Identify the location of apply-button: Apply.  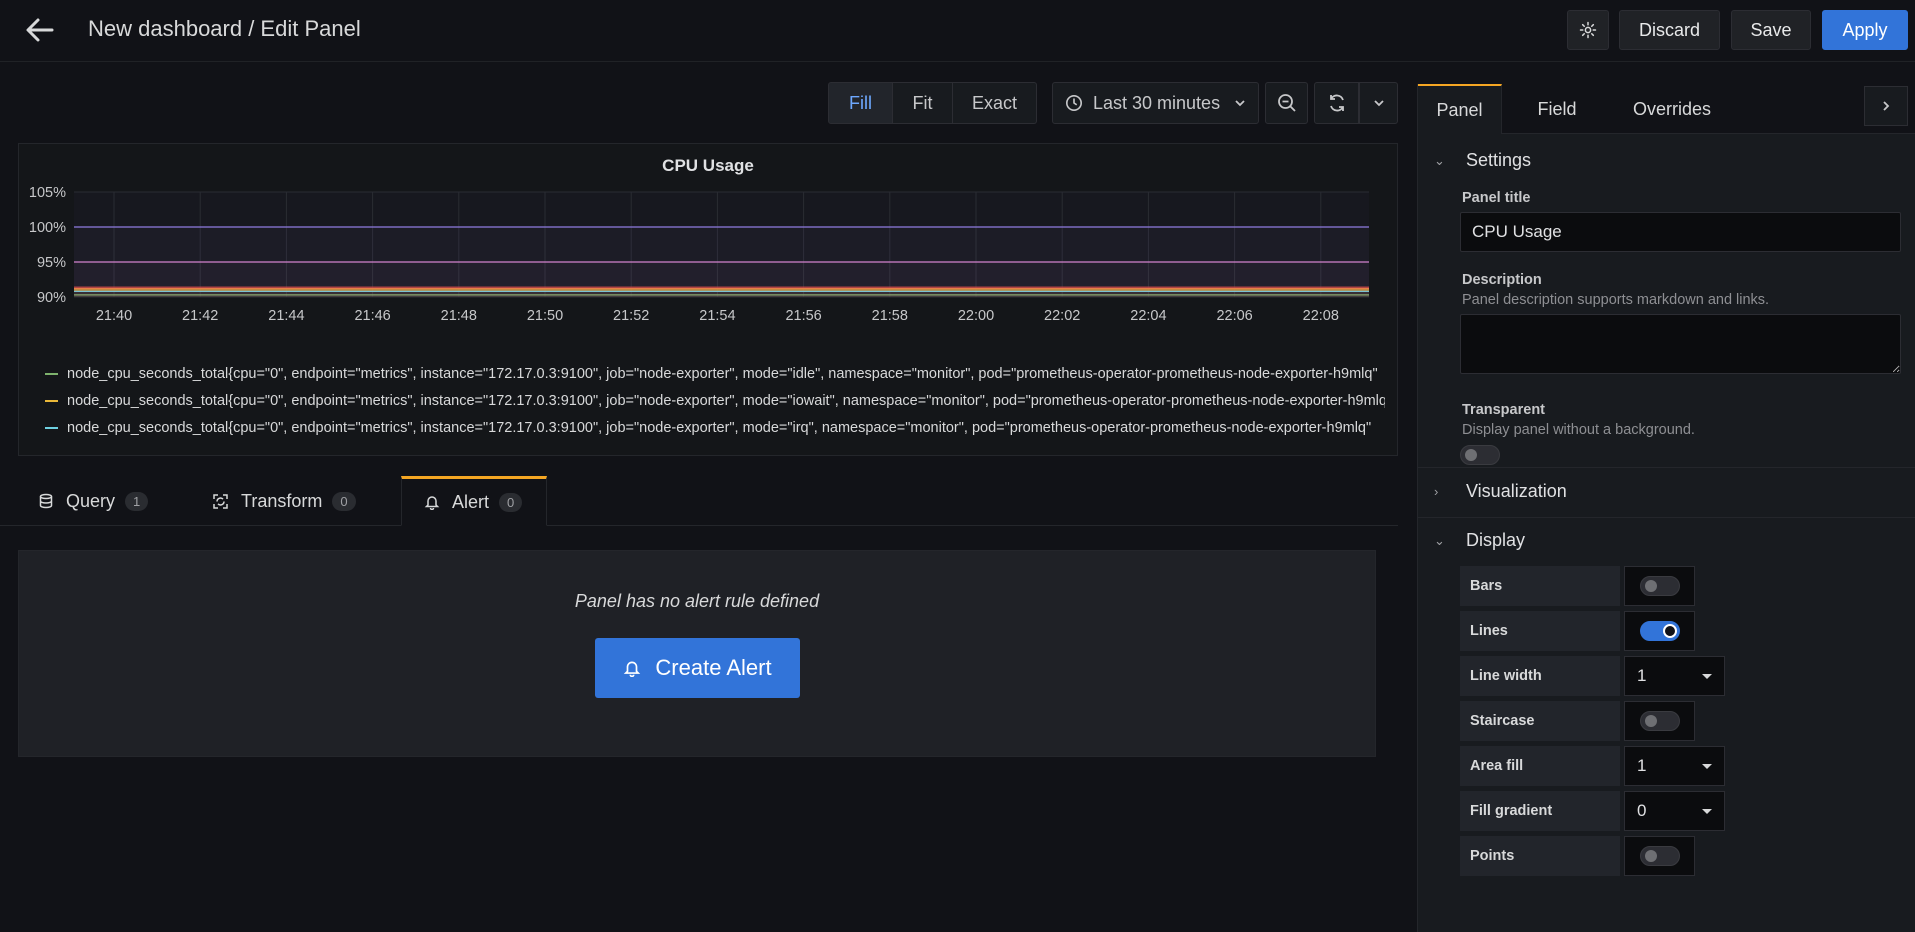
(1865, 30).